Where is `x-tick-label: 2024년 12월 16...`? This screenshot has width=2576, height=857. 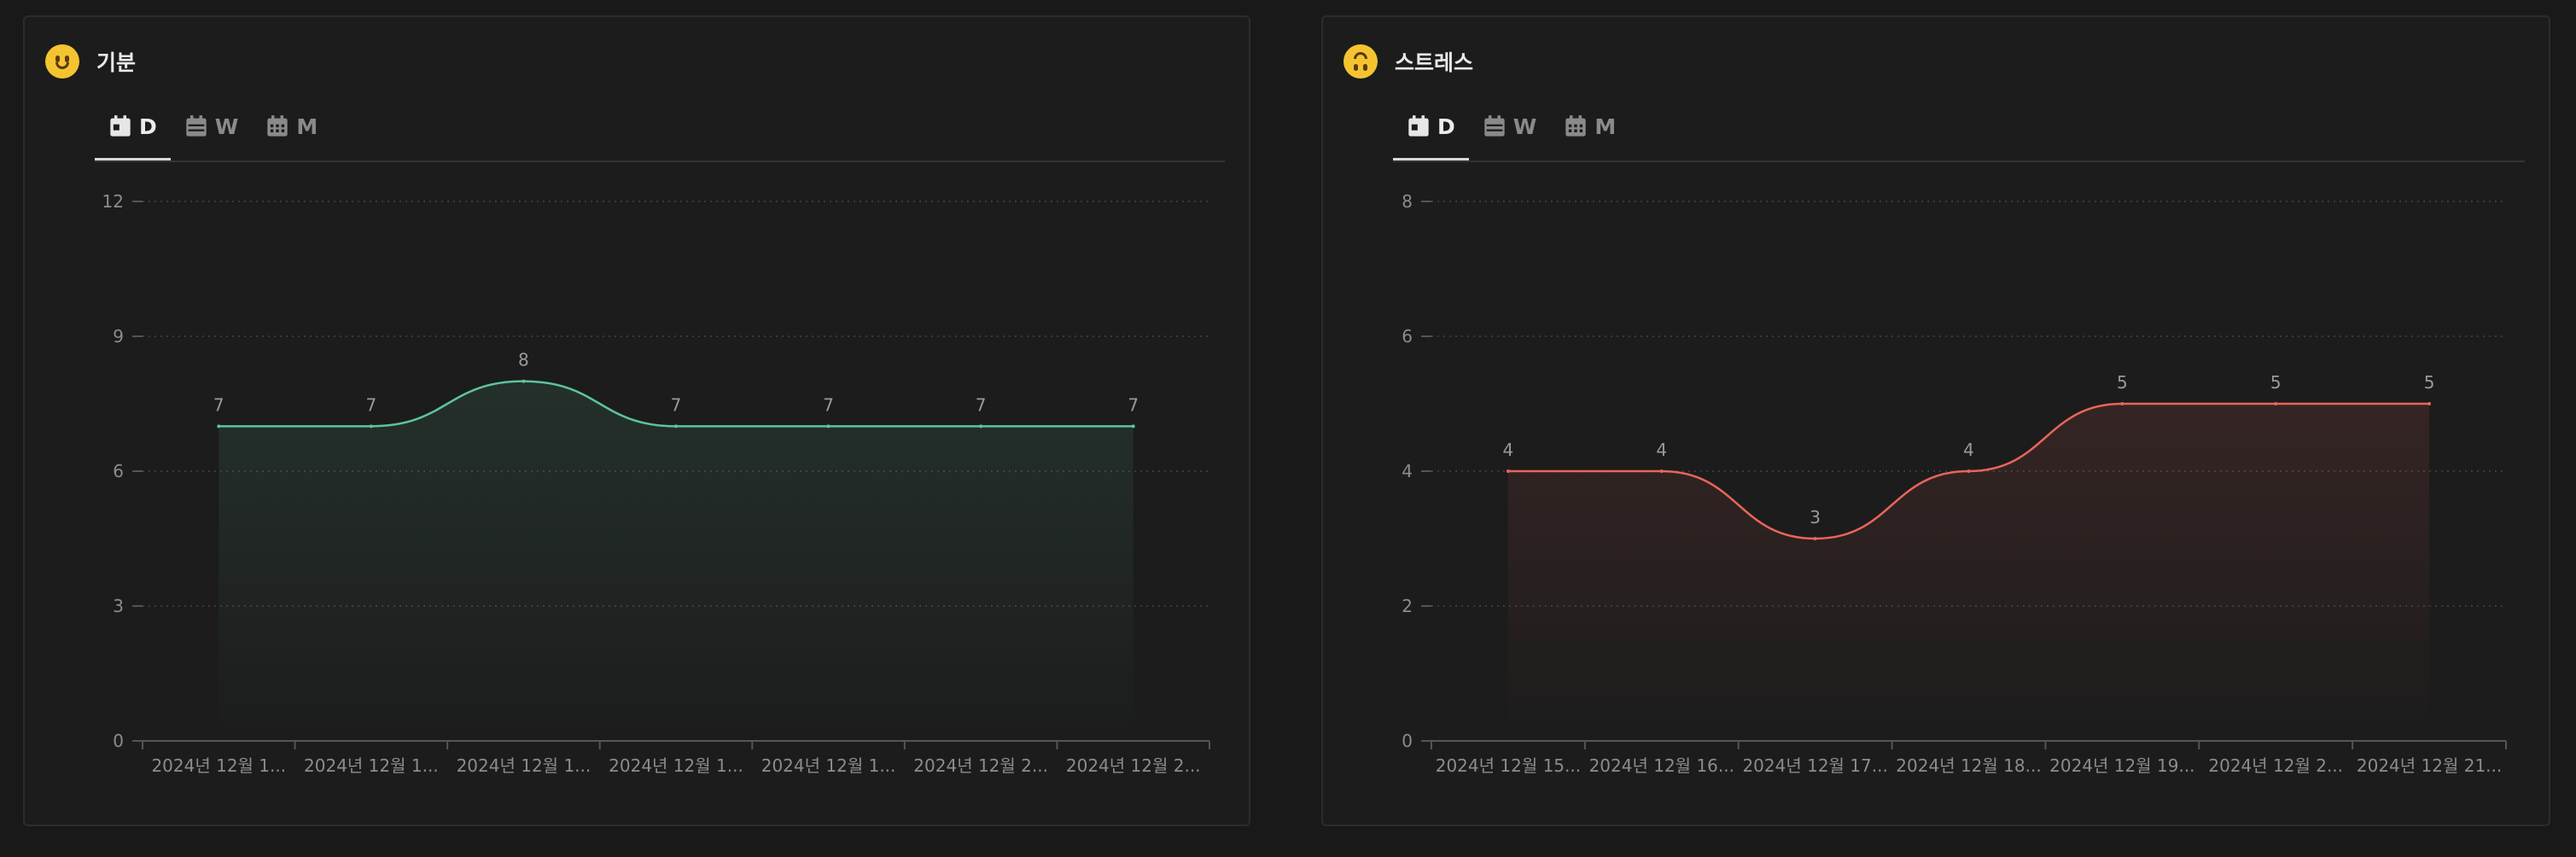
x-tick-label: 2024년 12월 16... is located at coordinates (1661, 766).